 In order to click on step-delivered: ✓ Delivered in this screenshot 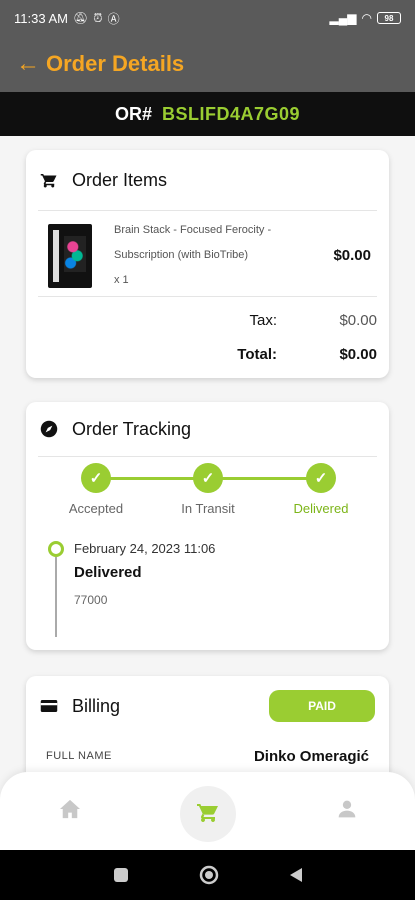, I will do `click(321, 489)`.